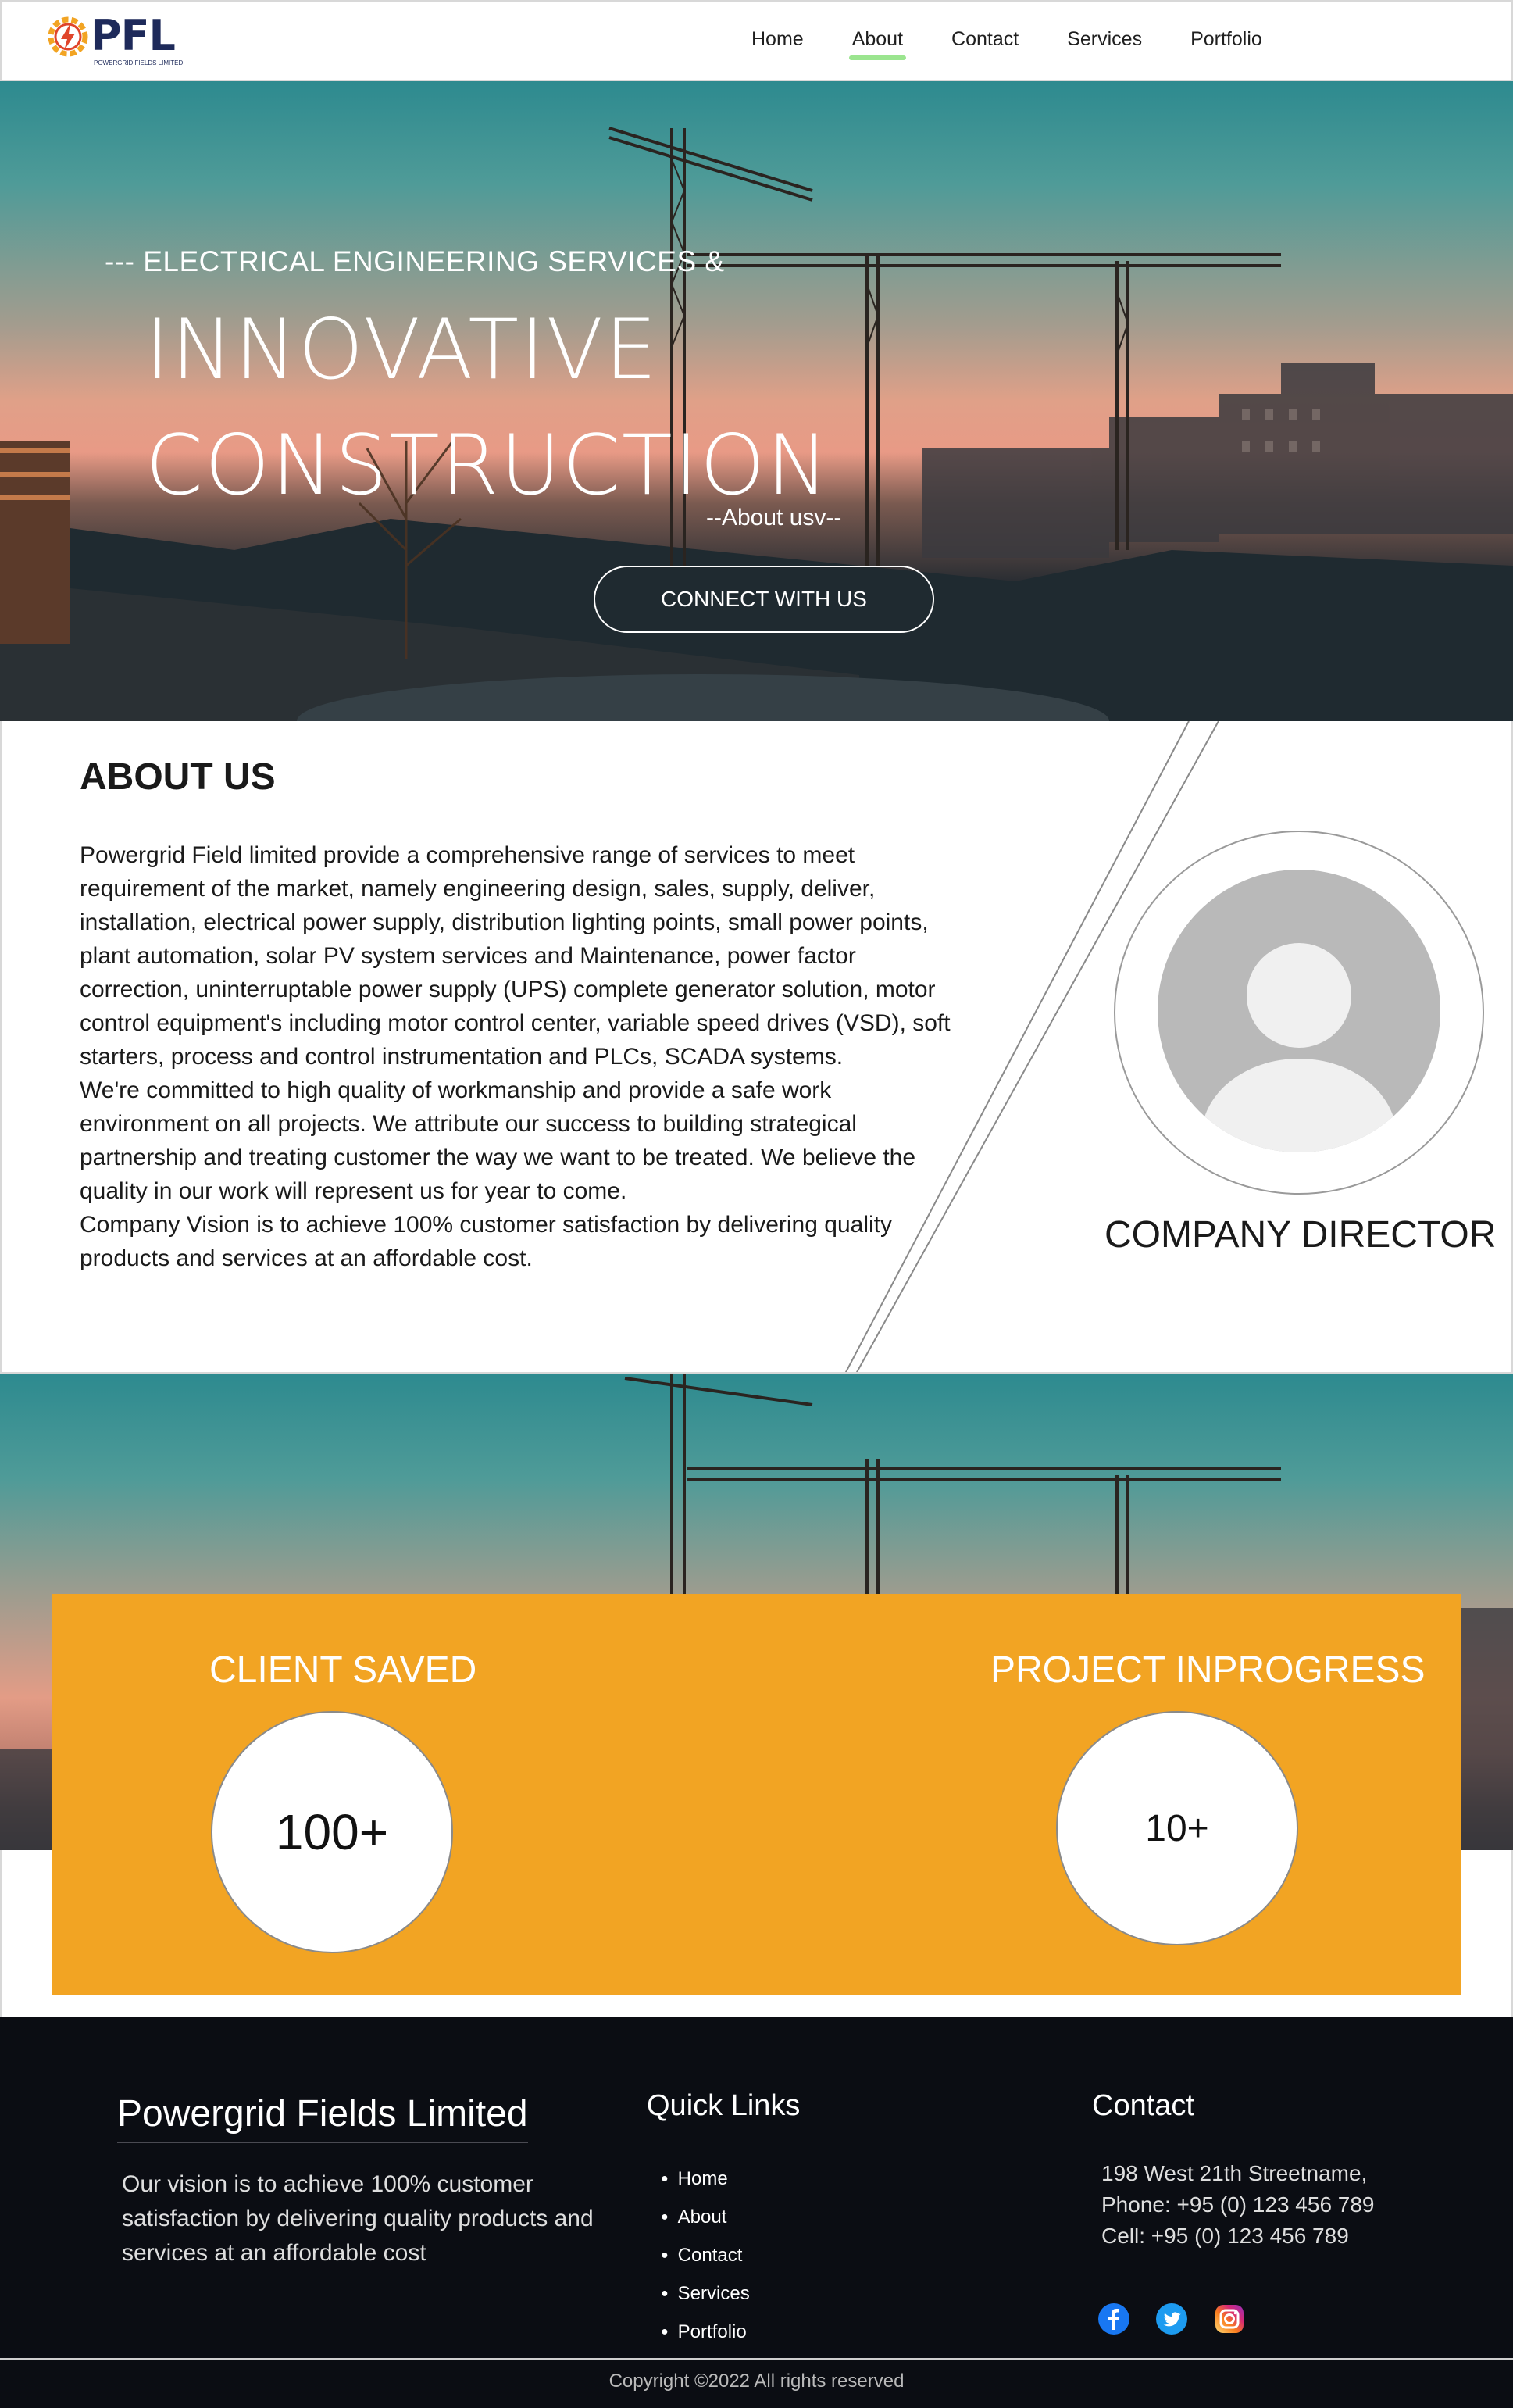 The width and height of the screenshot is (1513, 2408). I want to click on instagram-icon, so click(1229, 2319).